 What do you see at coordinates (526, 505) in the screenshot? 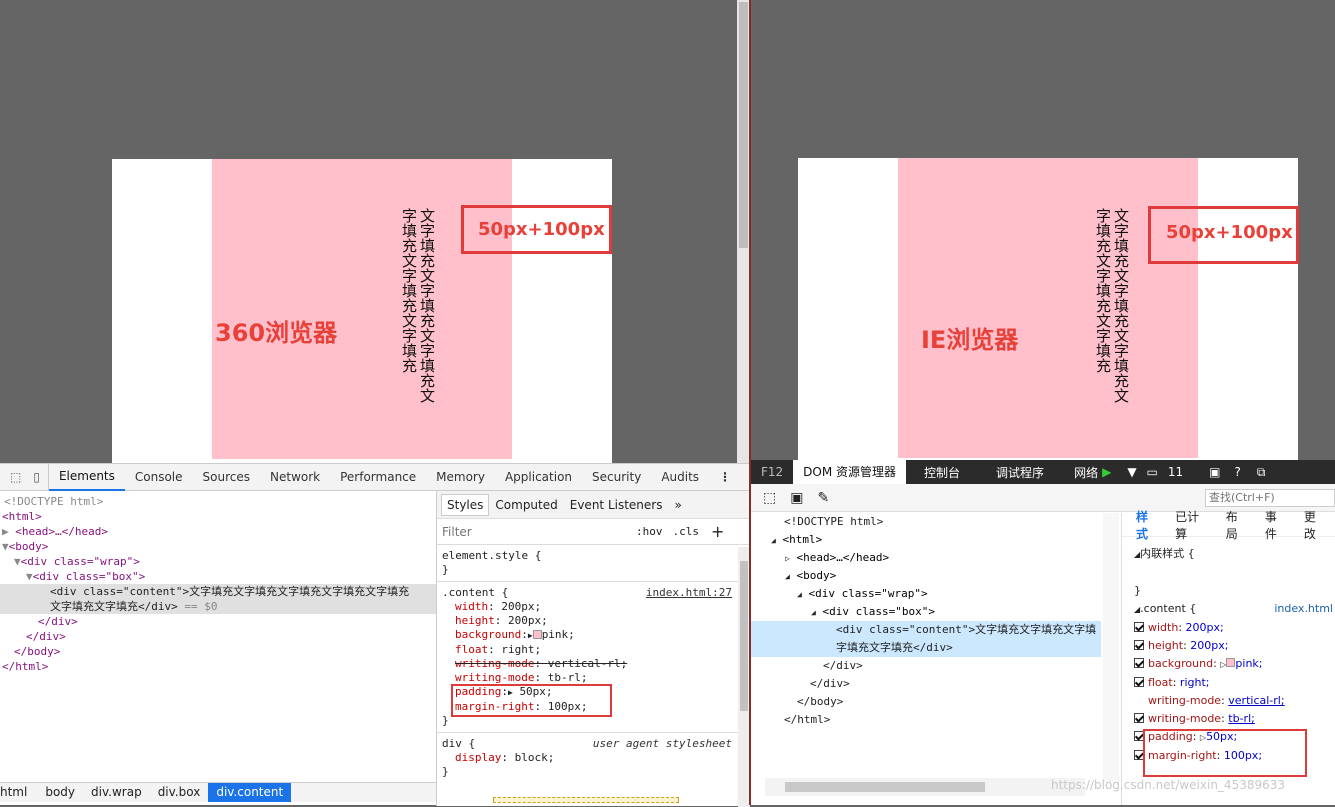
I see `tab-computed: Computed` at bounding box center [526, 505].